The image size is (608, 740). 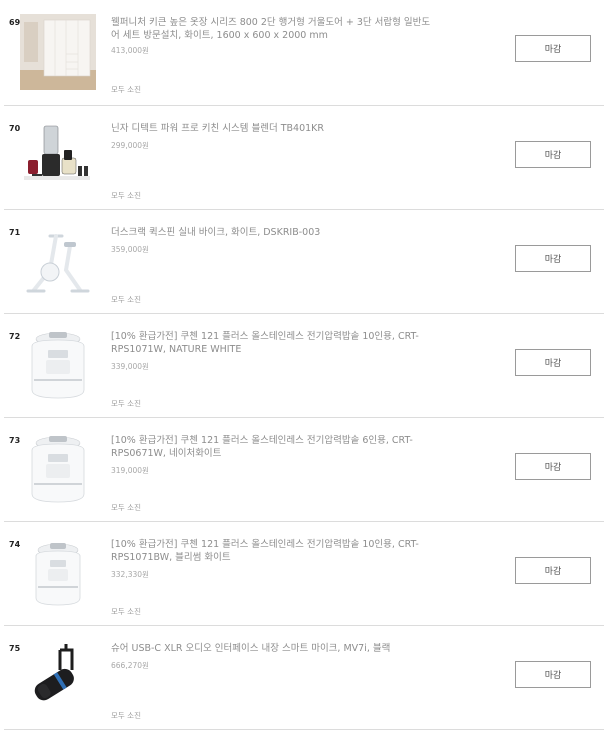 What do you see at coordinates (130, 145) in the screenshot?
I see `product-price: 299,000원` at bounding box center [130, 145].